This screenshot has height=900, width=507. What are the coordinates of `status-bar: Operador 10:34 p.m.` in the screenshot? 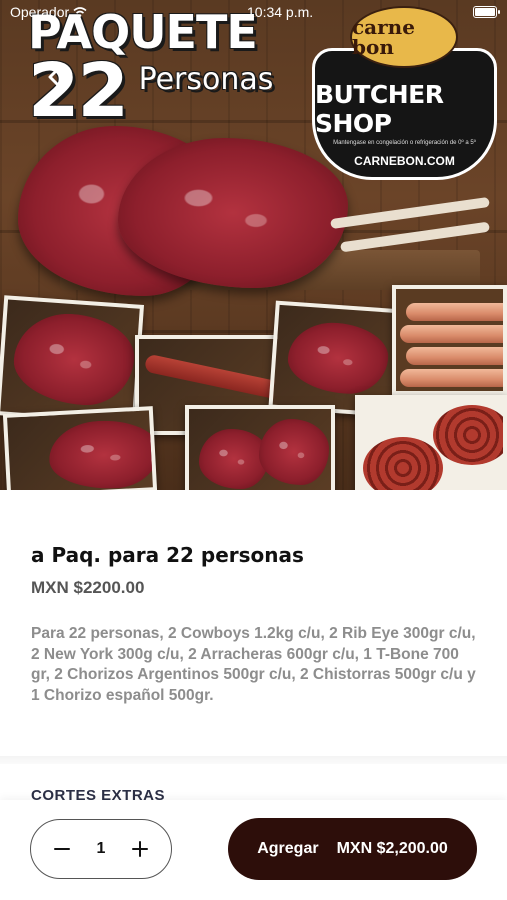 It's located at (253, 12).